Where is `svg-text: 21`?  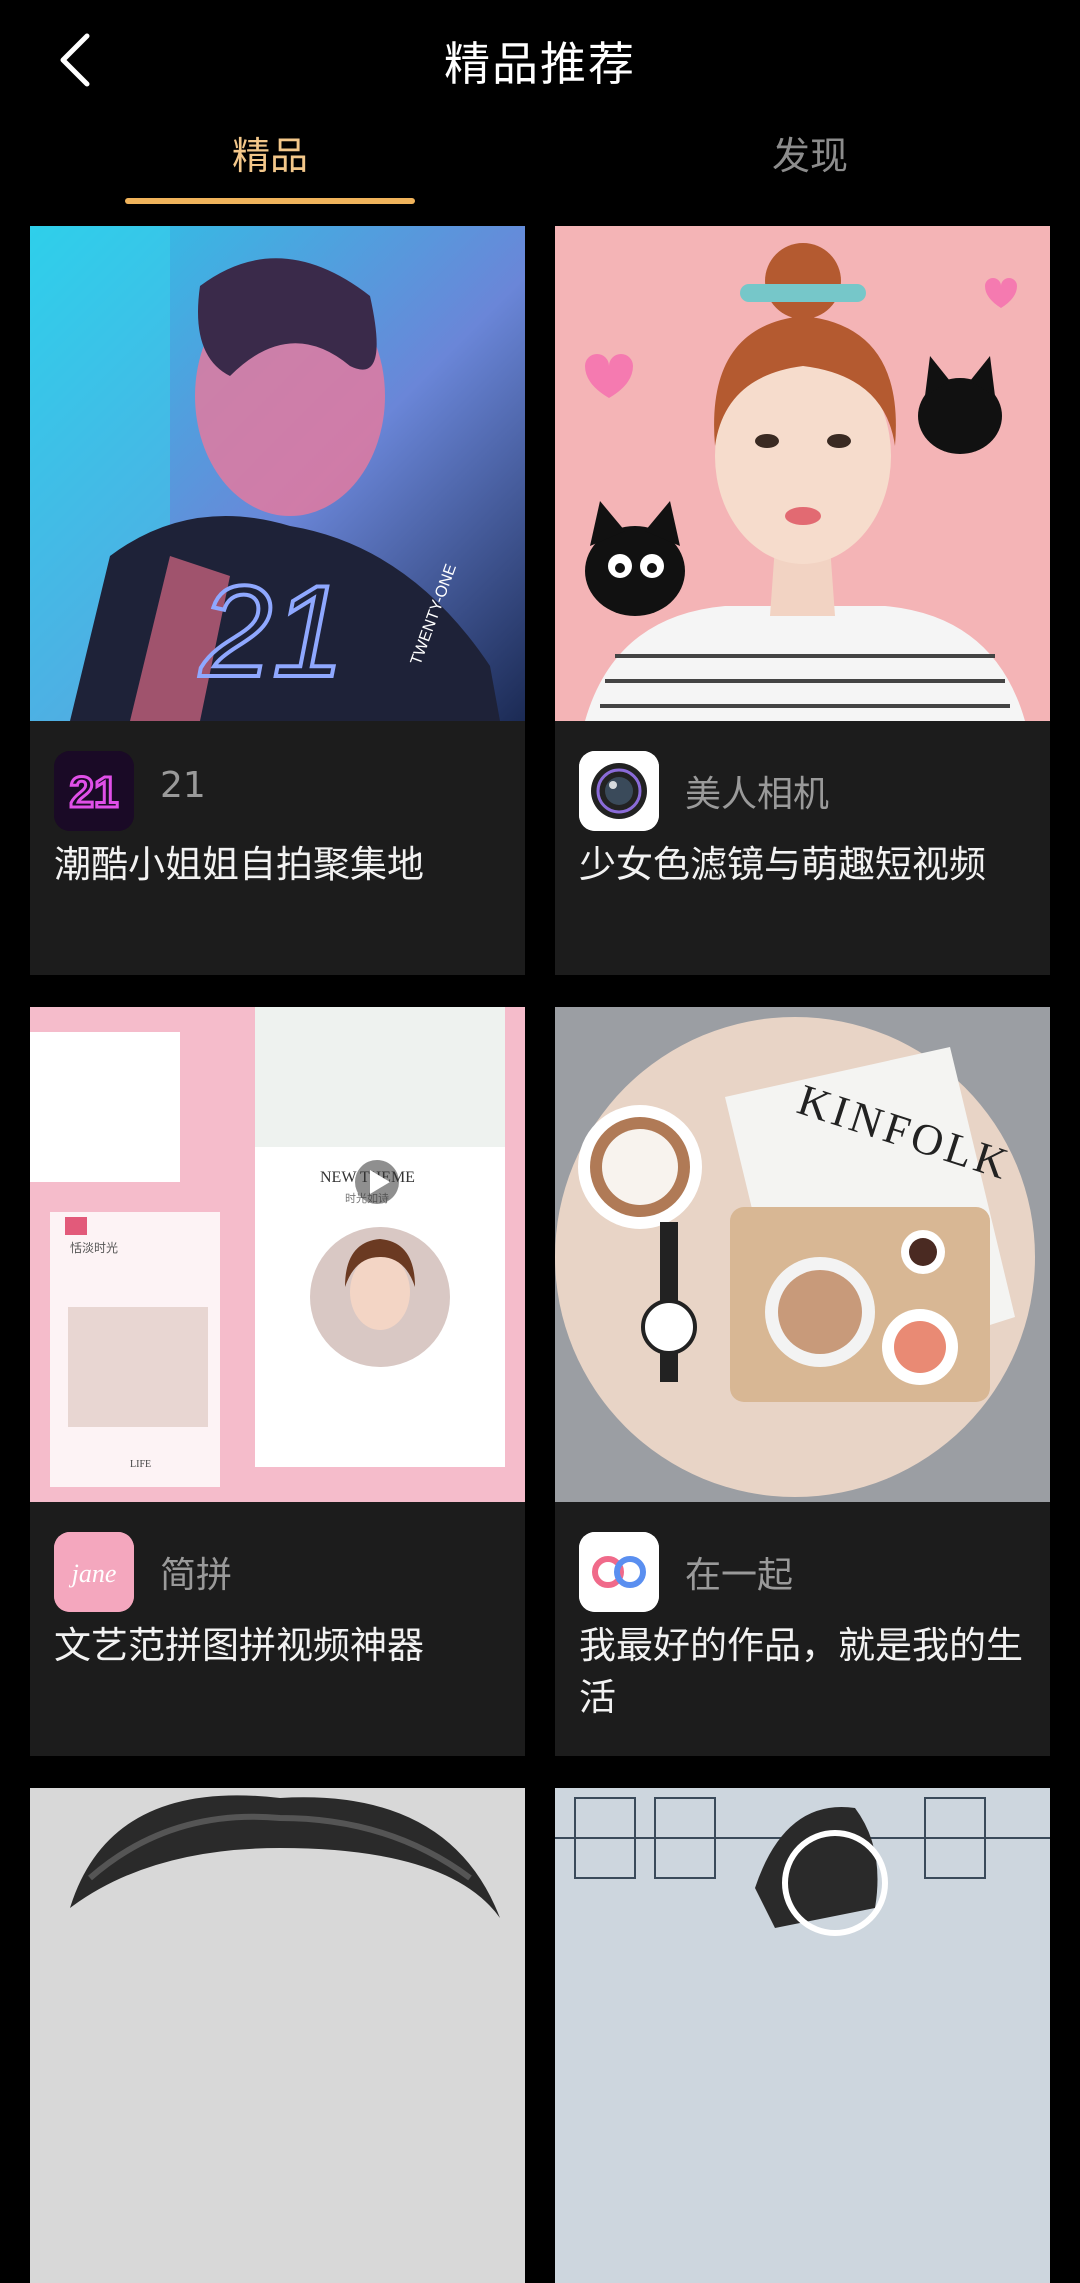 svg-text: 21 is located at coordinates (94, 792).